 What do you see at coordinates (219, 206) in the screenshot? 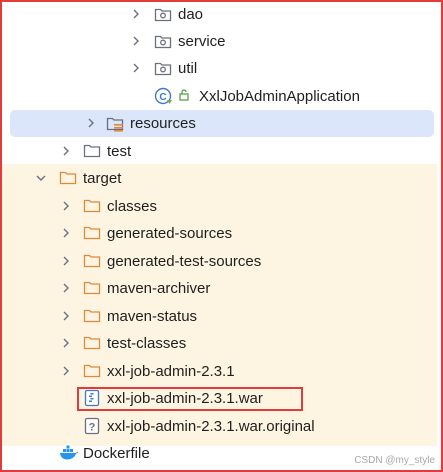
I see `tree-row-classes: classes` at bounding box center [219, 206].